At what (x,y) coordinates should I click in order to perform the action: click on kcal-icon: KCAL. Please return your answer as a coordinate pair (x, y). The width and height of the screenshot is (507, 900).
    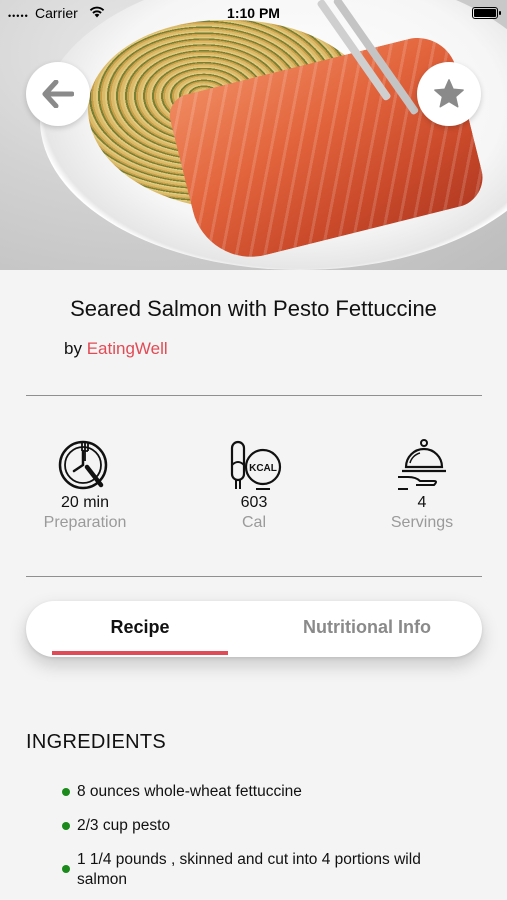
    Looking at the image, I should click on (256, 465).